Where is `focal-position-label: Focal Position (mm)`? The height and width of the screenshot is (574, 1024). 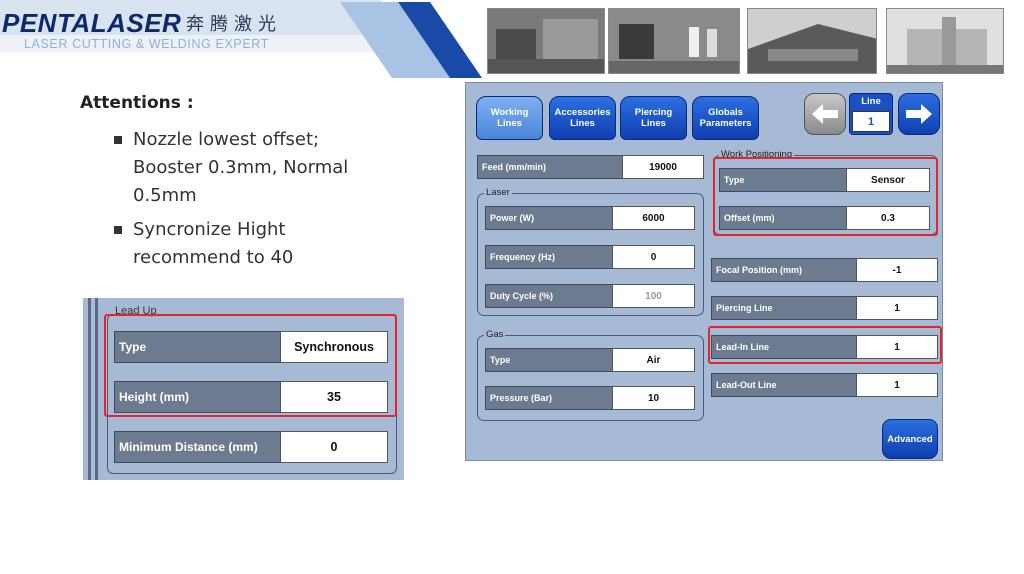 focal-position-label: Focal Position (mm) is located at coordinates (784, 270).